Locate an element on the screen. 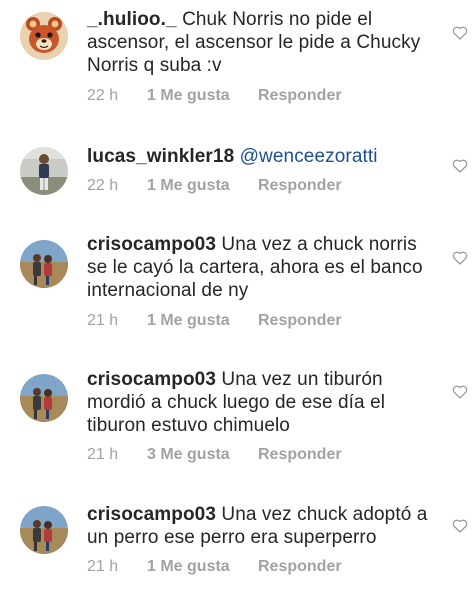 The image size is (476, 589). likes-count-link: 3 Me gusta is located at coordinates (188, 455).